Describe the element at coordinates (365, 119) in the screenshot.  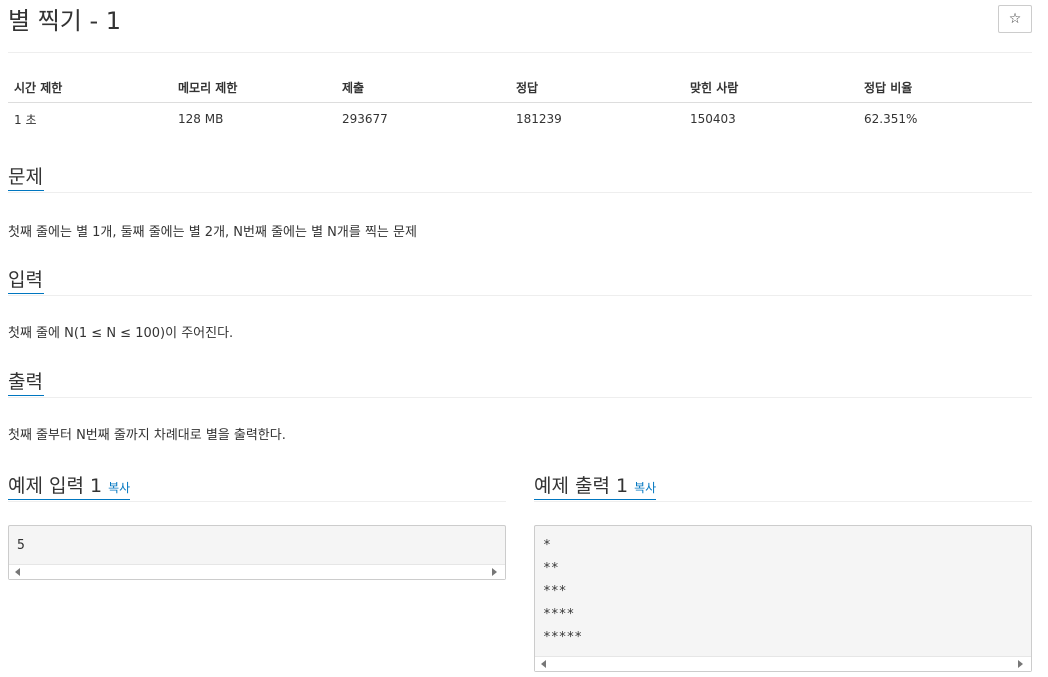
I see `value-submissions: 293677` at that location.